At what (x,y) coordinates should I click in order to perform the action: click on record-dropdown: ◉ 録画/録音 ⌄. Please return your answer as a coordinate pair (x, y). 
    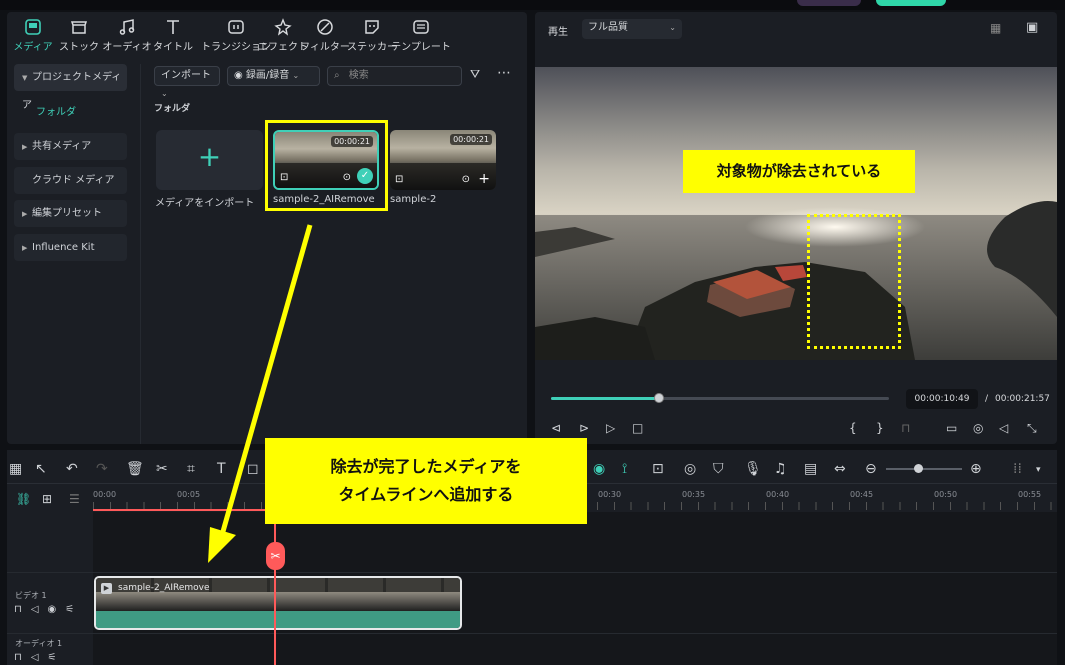
    Looking at the image, I should click on (273, 76).